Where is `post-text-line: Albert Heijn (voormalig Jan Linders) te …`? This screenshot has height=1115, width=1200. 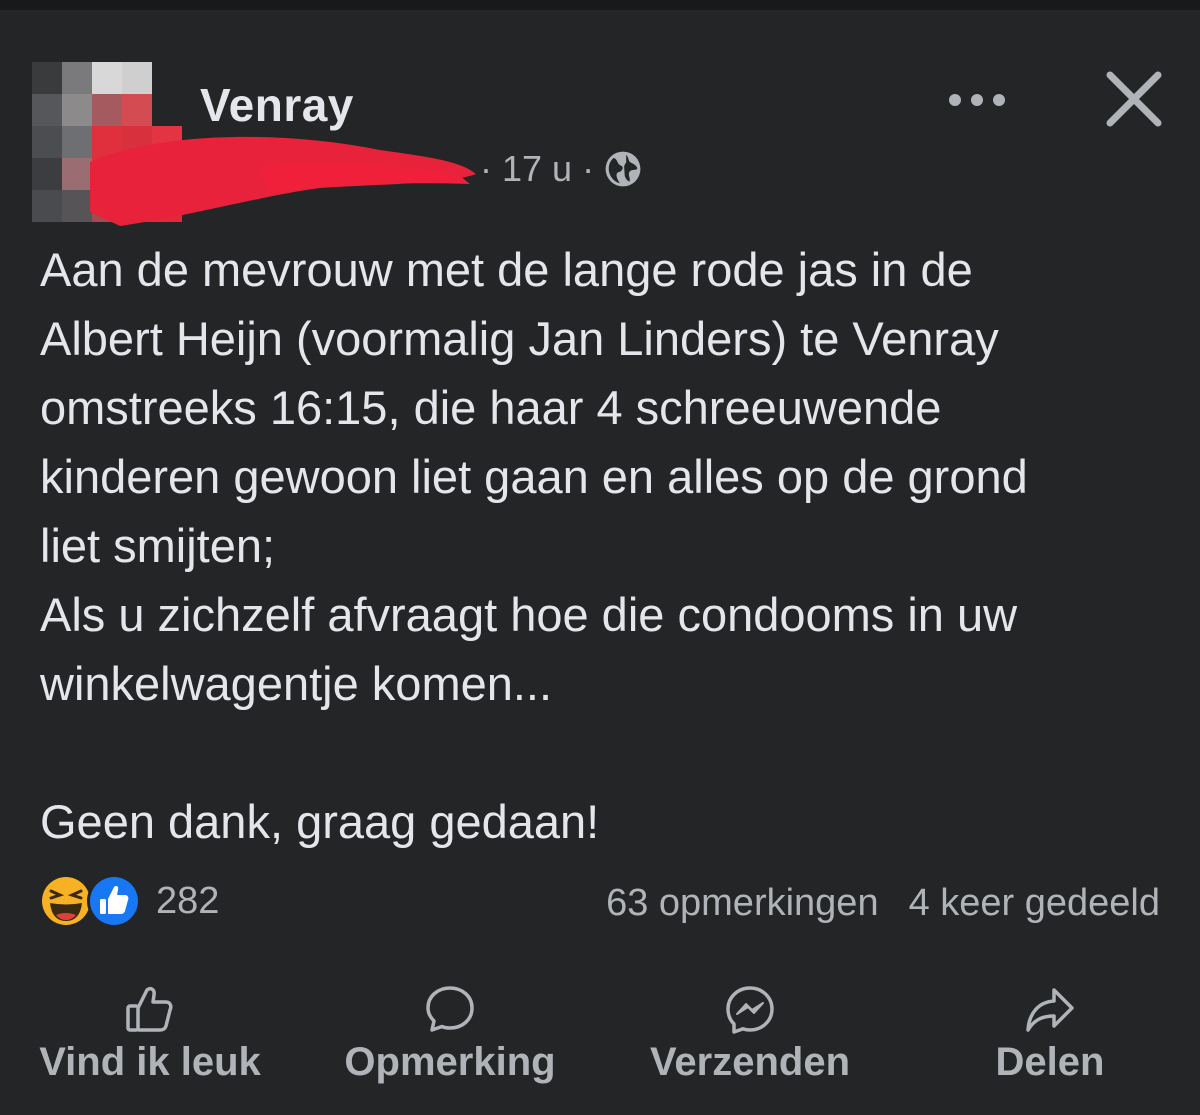
post-text-line: Albert Heijn (voormalig Jan Linders) te … is located at coordinates (519, 338).